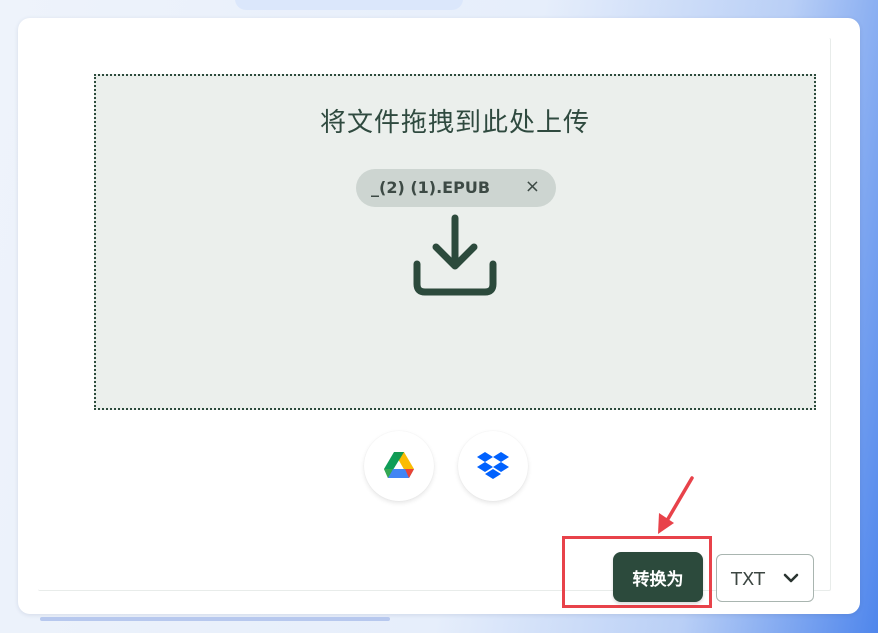 The image size is (878, 633). I want to click on uploaded-file-name: _(2) (1).EPUB, so click(431, 187).